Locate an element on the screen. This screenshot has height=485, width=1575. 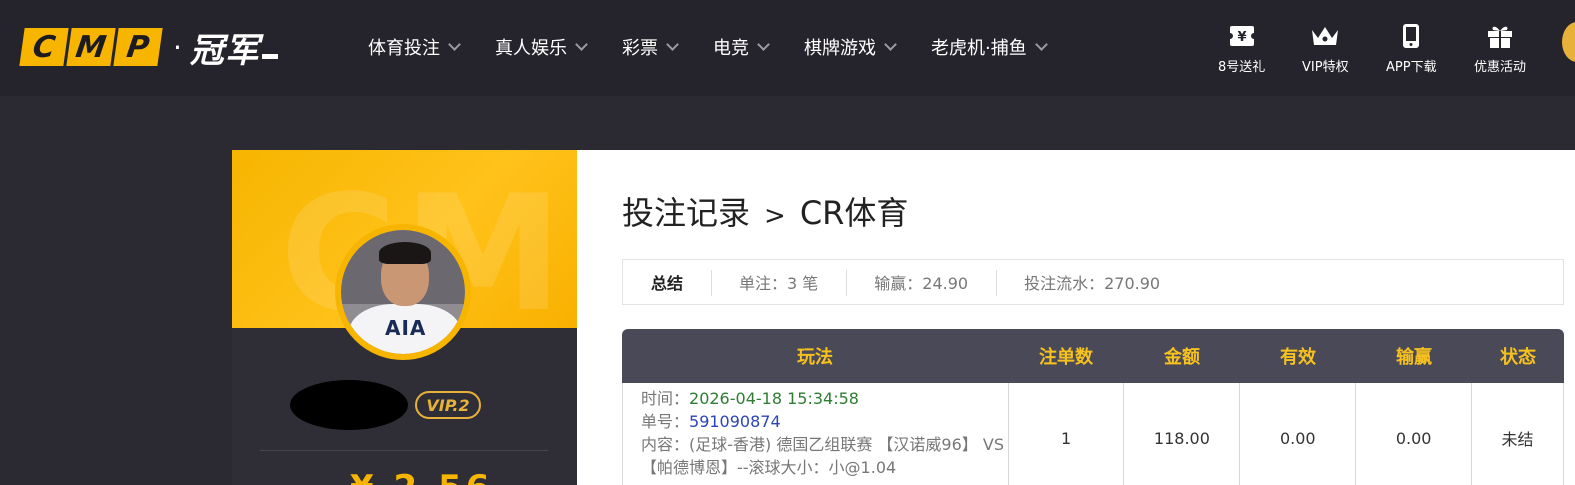
cell-valid: 0.00 is located at coordinates (1298, 434).